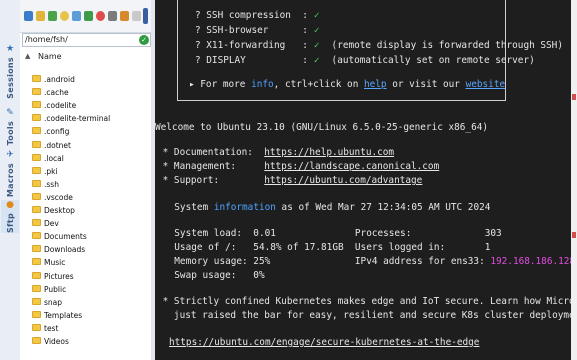  I want to click on file-list-item: Pictures, so click(85, 276).